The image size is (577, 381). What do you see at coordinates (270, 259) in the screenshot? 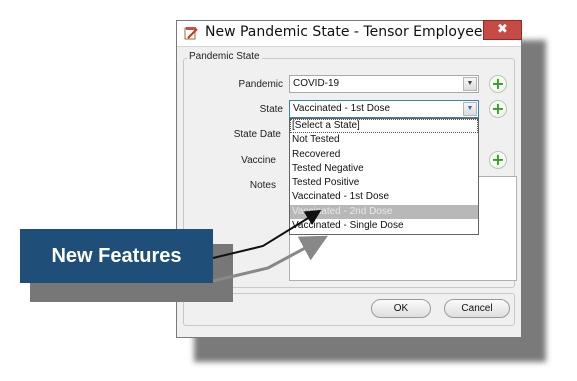
I see `arrow-to-single-dose` at bounding box center [270, 259].